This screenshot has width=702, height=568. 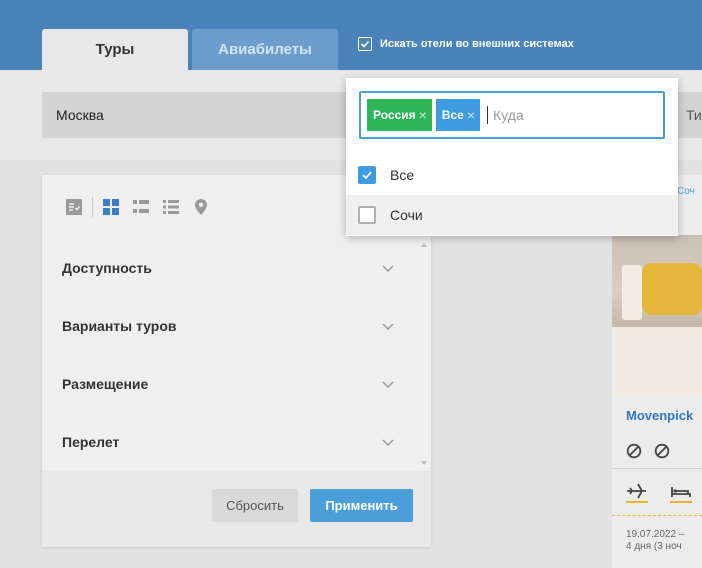 I want to click on list-detailed-icon, so click(x=171, y=207).